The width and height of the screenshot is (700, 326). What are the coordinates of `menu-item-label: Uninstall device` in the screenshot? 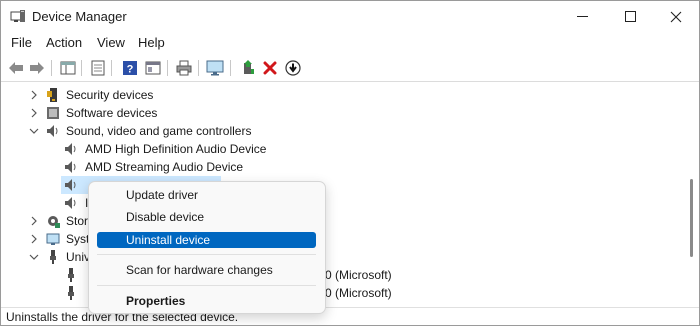 It's located at (168, 240).